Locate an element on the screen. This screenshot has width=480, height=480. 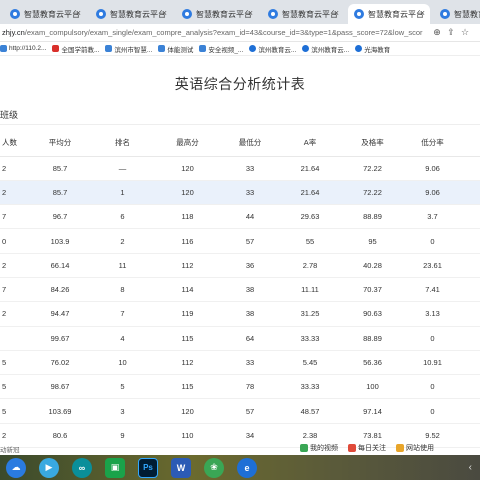
page-title: 英语综合分析统计表 is located at coordinates (240, 84).